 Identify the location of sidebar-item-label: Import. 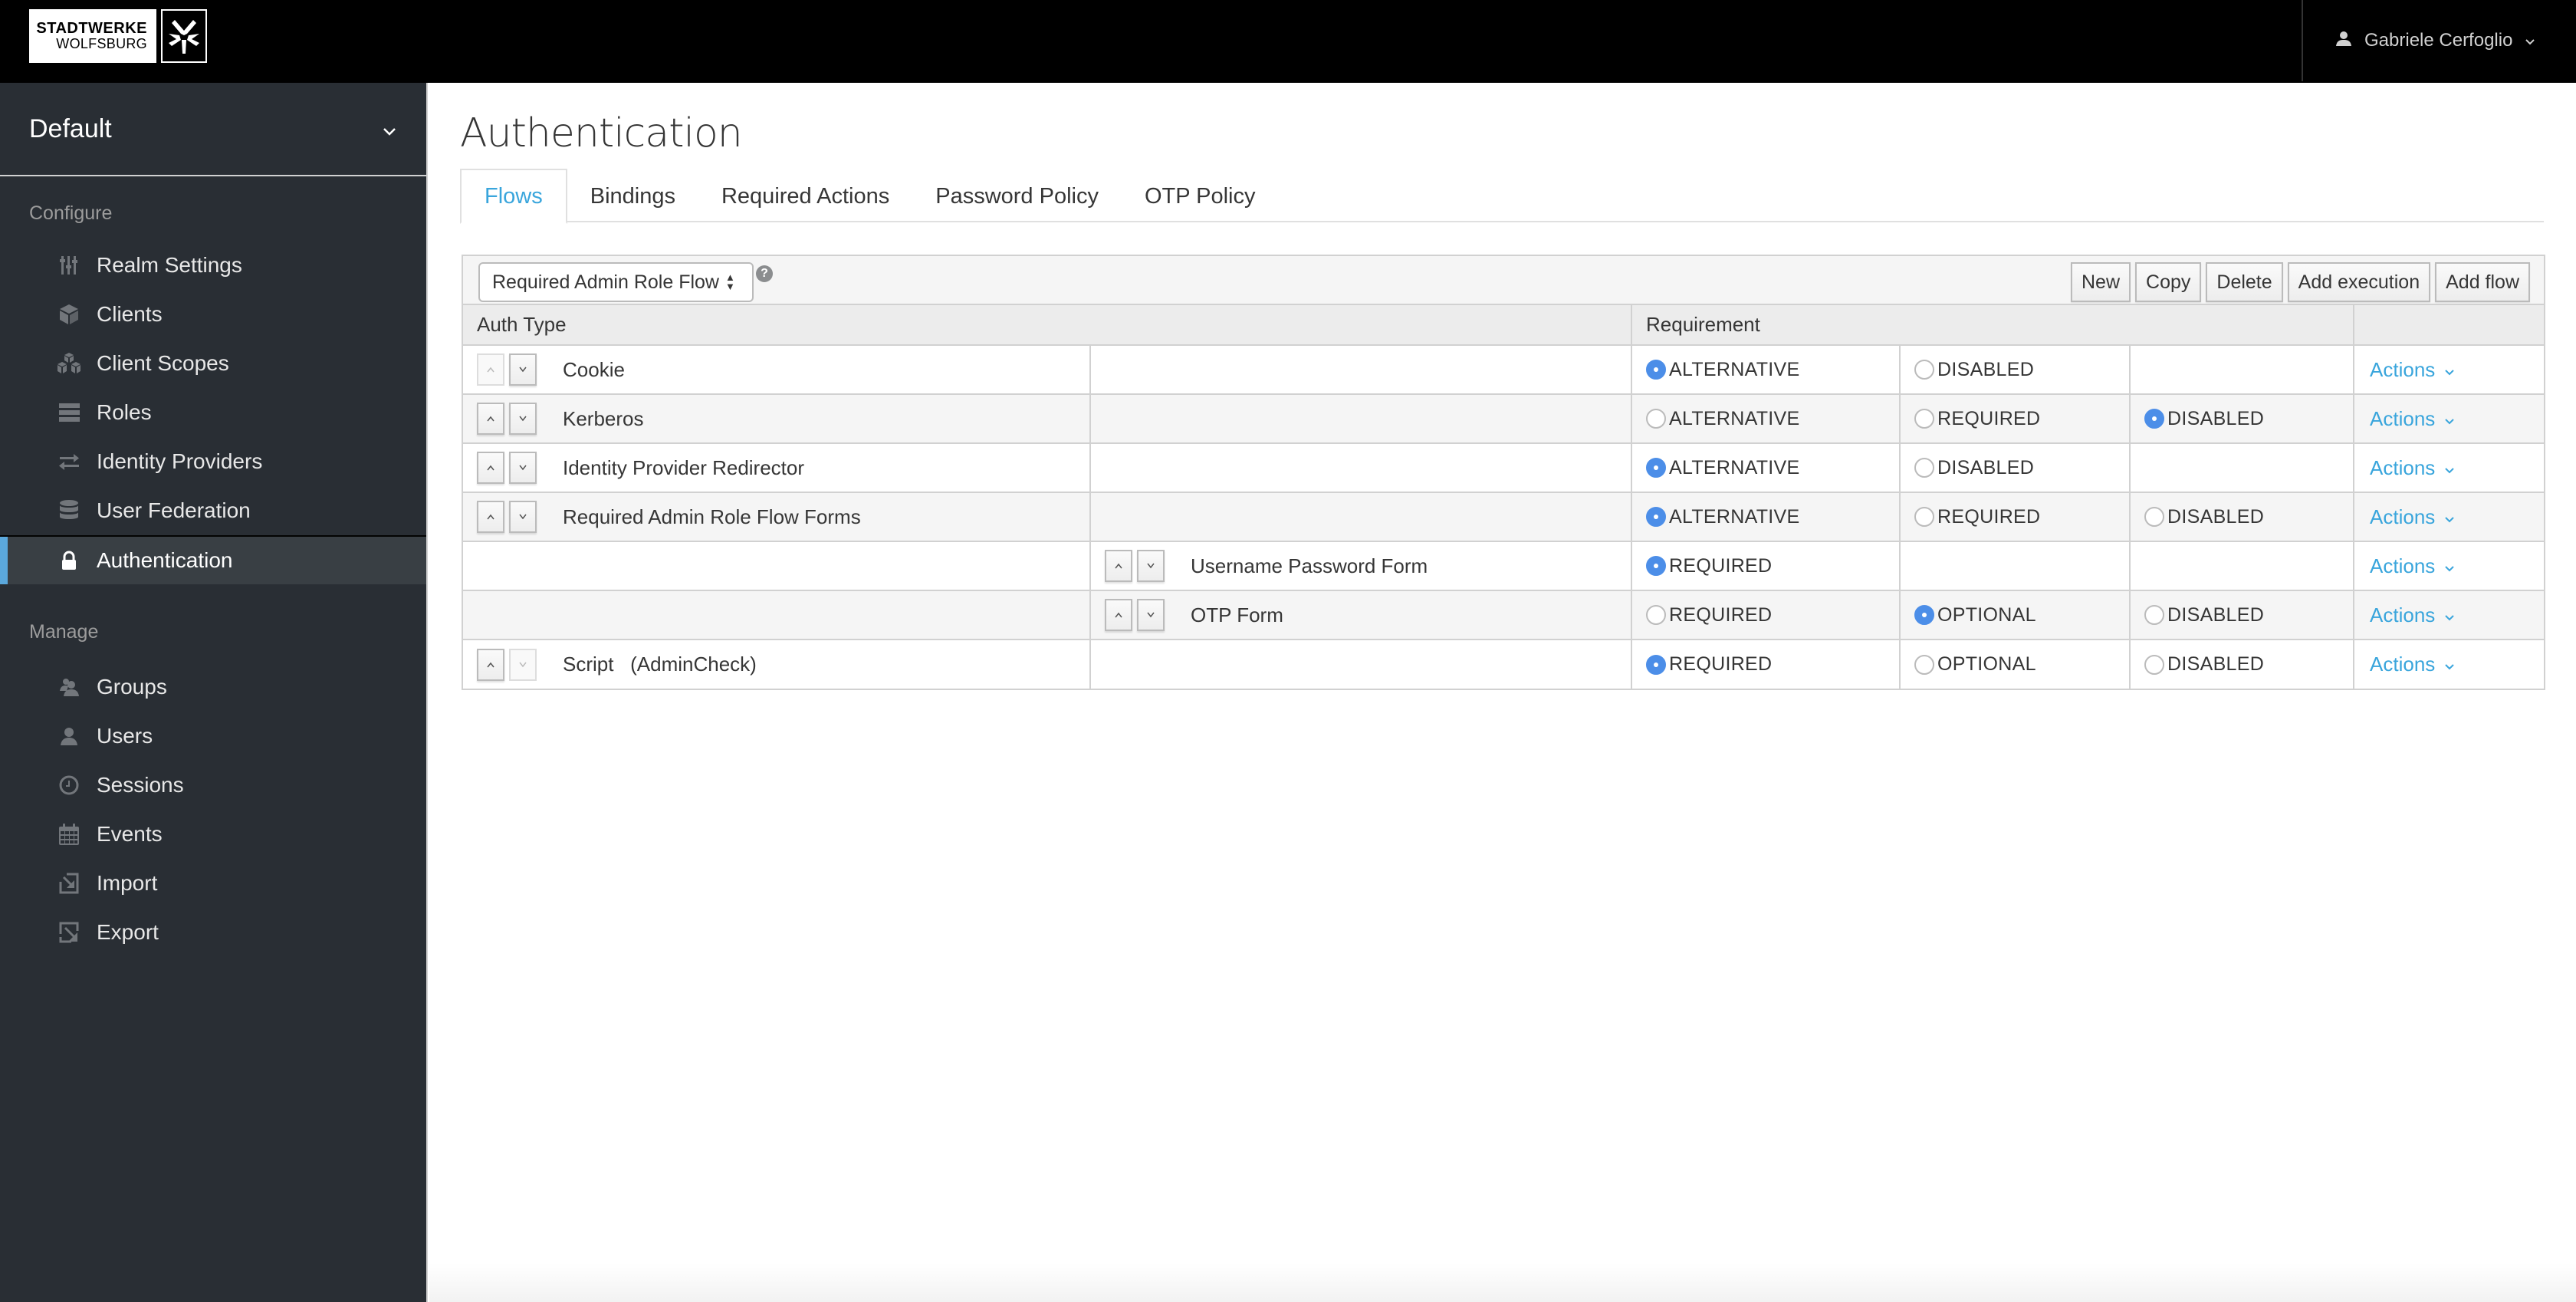
(128, 883).